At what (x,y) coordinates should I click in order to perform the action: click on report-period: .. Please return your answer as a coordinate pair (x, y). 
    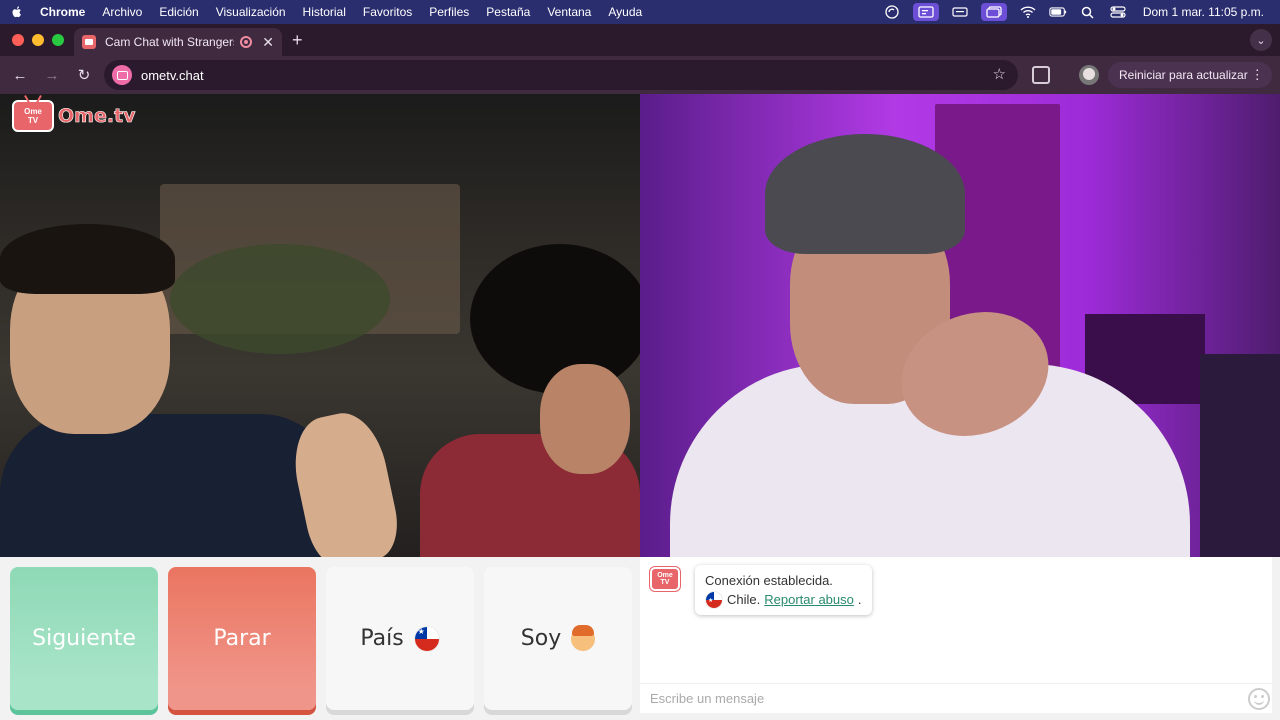
    Looking at the image, I should click on (859, 599).